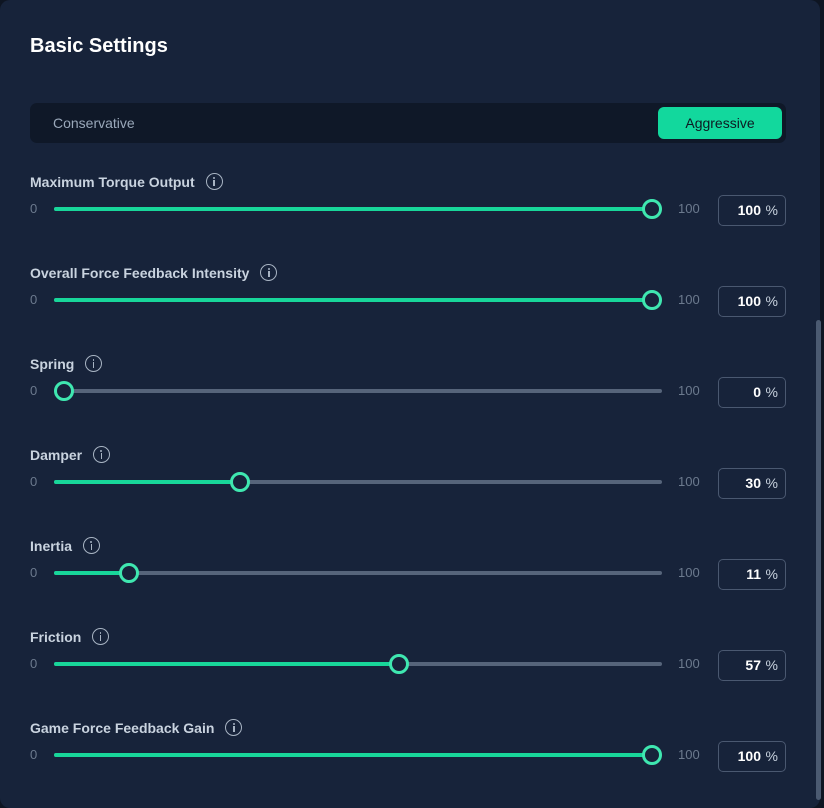 This screenshot has height=808, width=824. Describe the element at coordinates (140, 273) in the screenshot. I see `setting-label-text: Overall Force Feedback Intensity` at that location.